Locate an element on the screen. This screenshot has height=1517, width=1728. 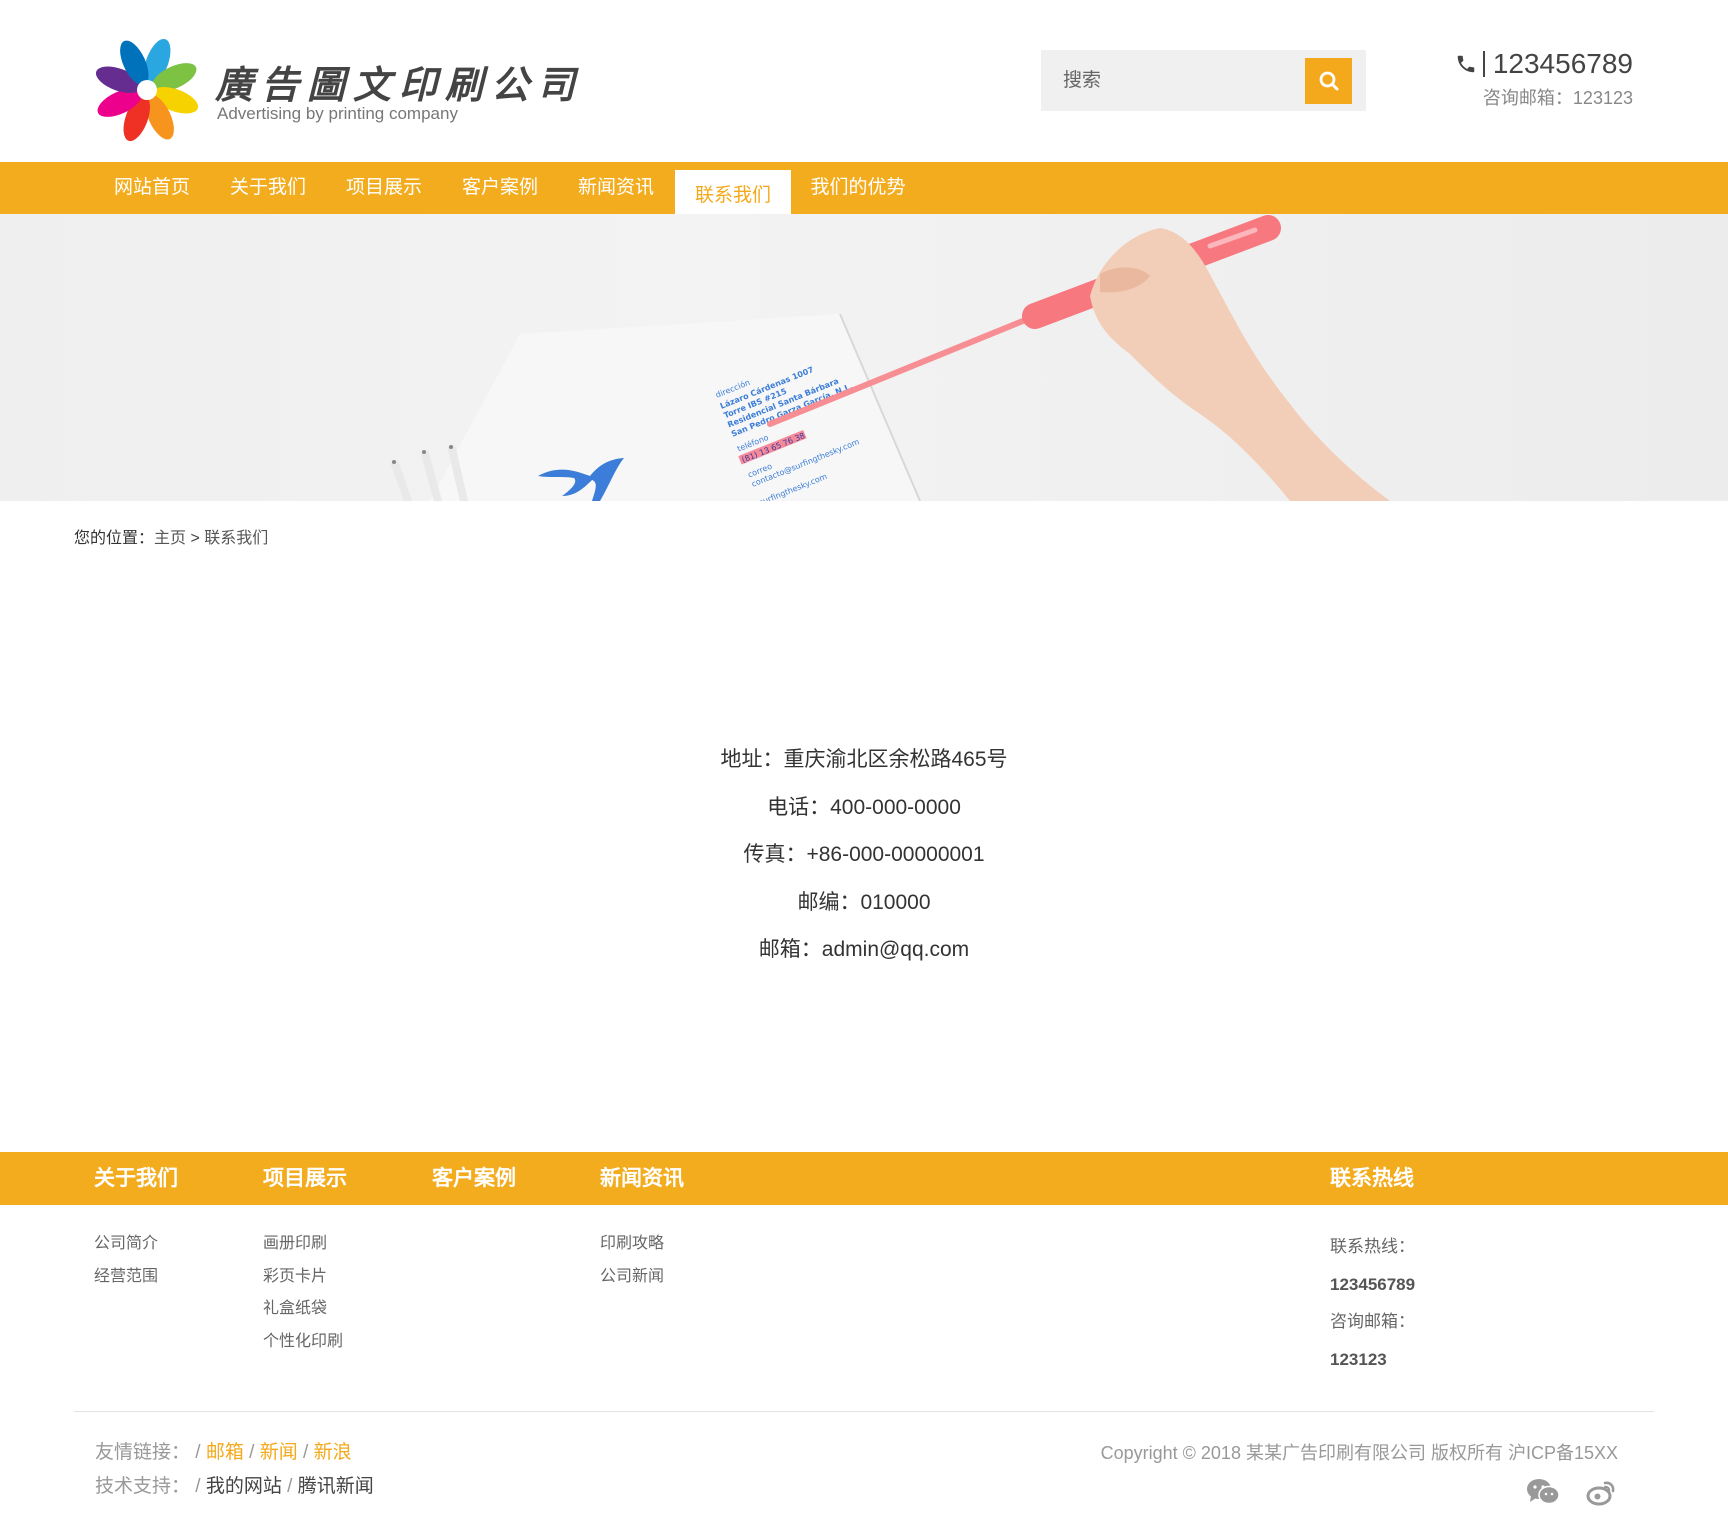
footer-column-news: 印刷攻略 公司新闻 is located at coordinates (632, 1260).